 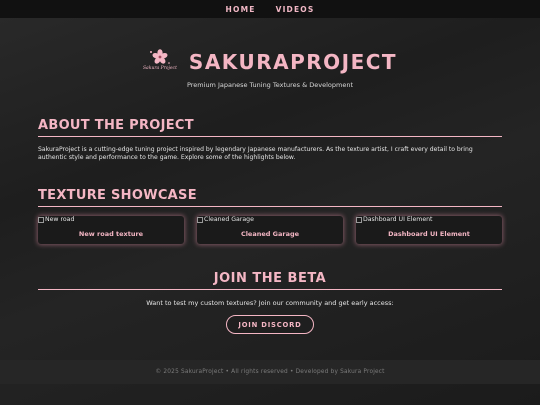 I want to click on showcase-card-cleaned-garage: Cleaned Garage Cleaned Garage, so click(x=270, y=230).